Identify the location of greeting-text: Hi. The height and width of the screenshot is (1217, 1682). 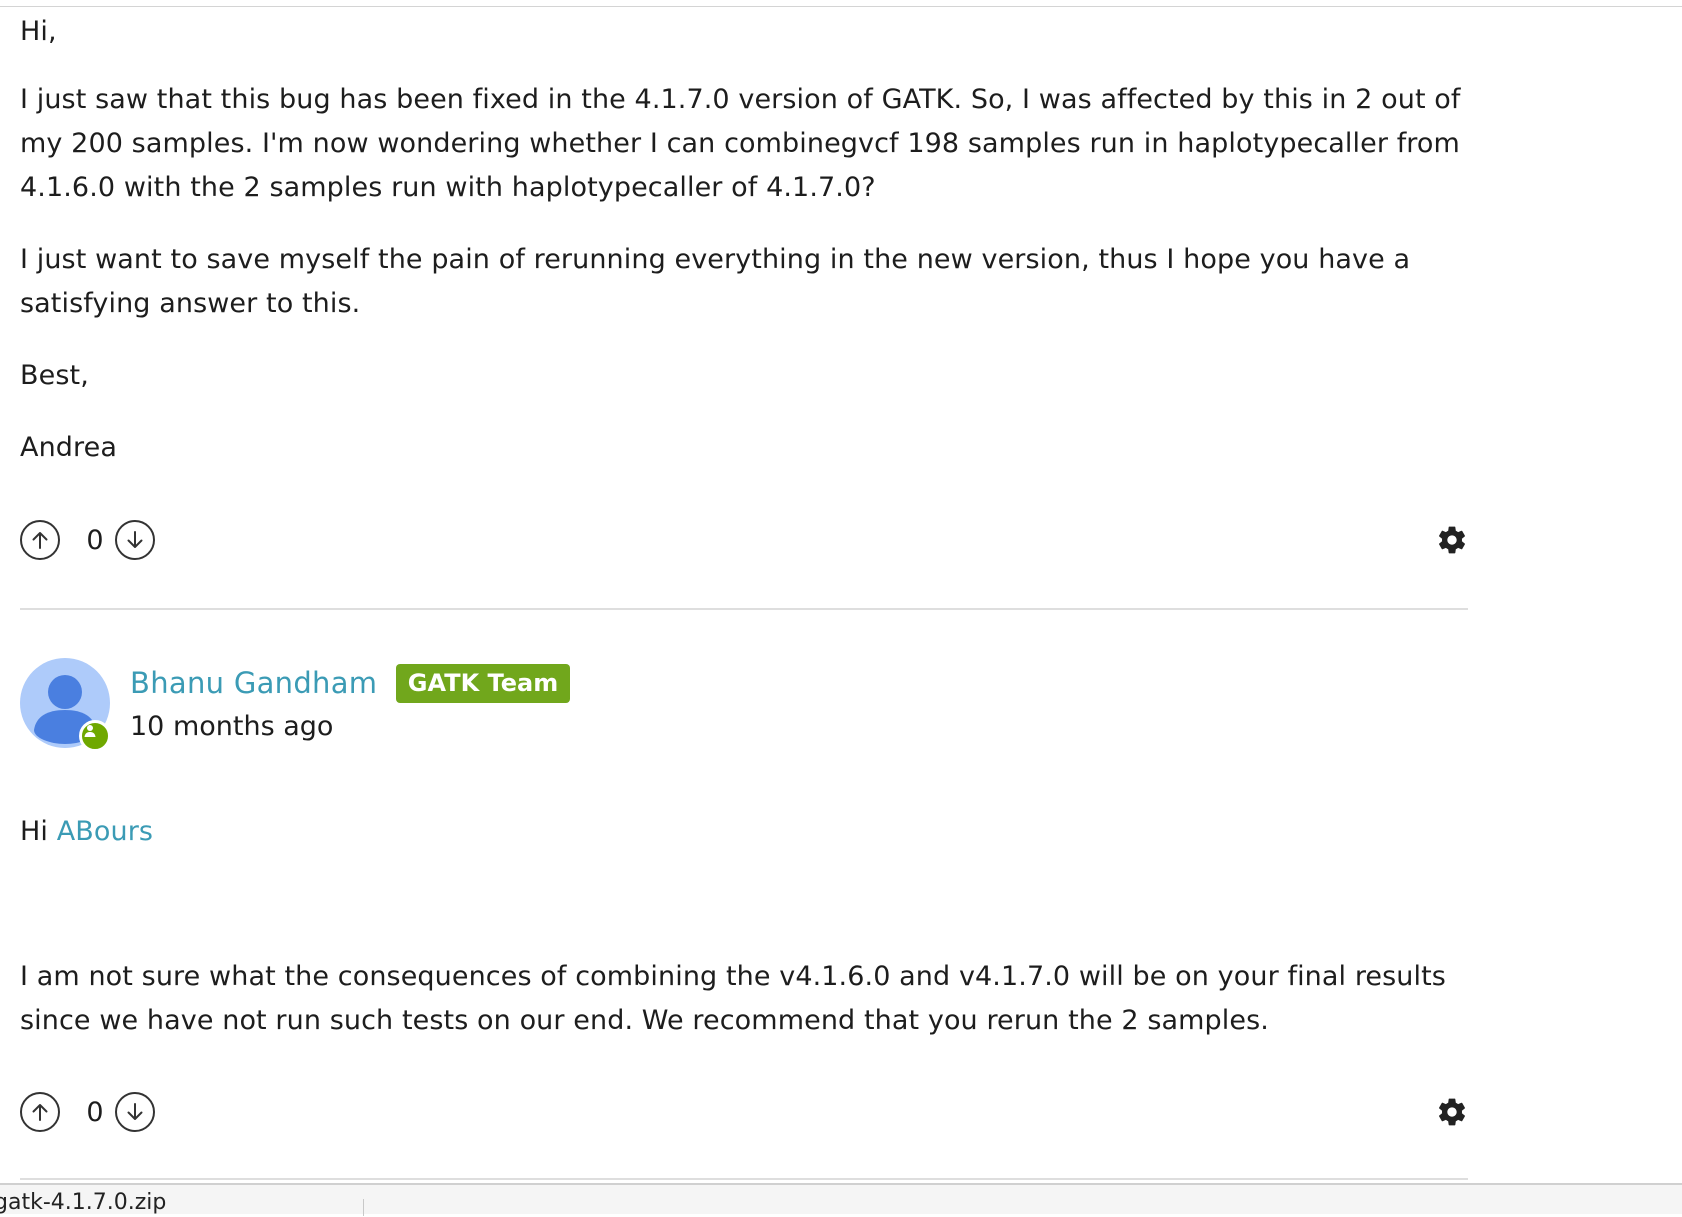
(34, 831).